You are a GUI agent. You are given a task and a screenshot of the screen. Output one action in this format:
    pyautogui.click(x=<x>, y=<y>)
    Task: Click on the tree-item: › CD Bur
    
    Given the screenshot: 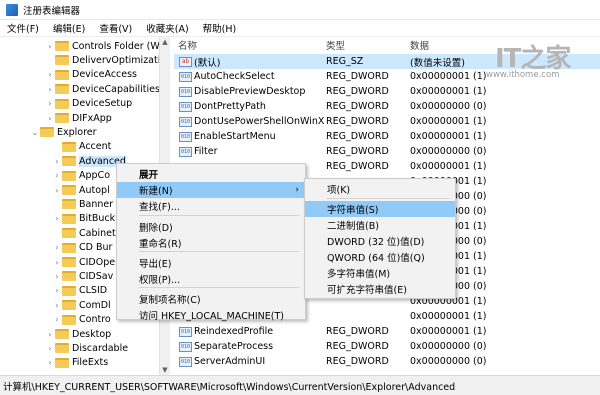 What is the action you would take?
    pyautogui.click(x=84, y=248)
    